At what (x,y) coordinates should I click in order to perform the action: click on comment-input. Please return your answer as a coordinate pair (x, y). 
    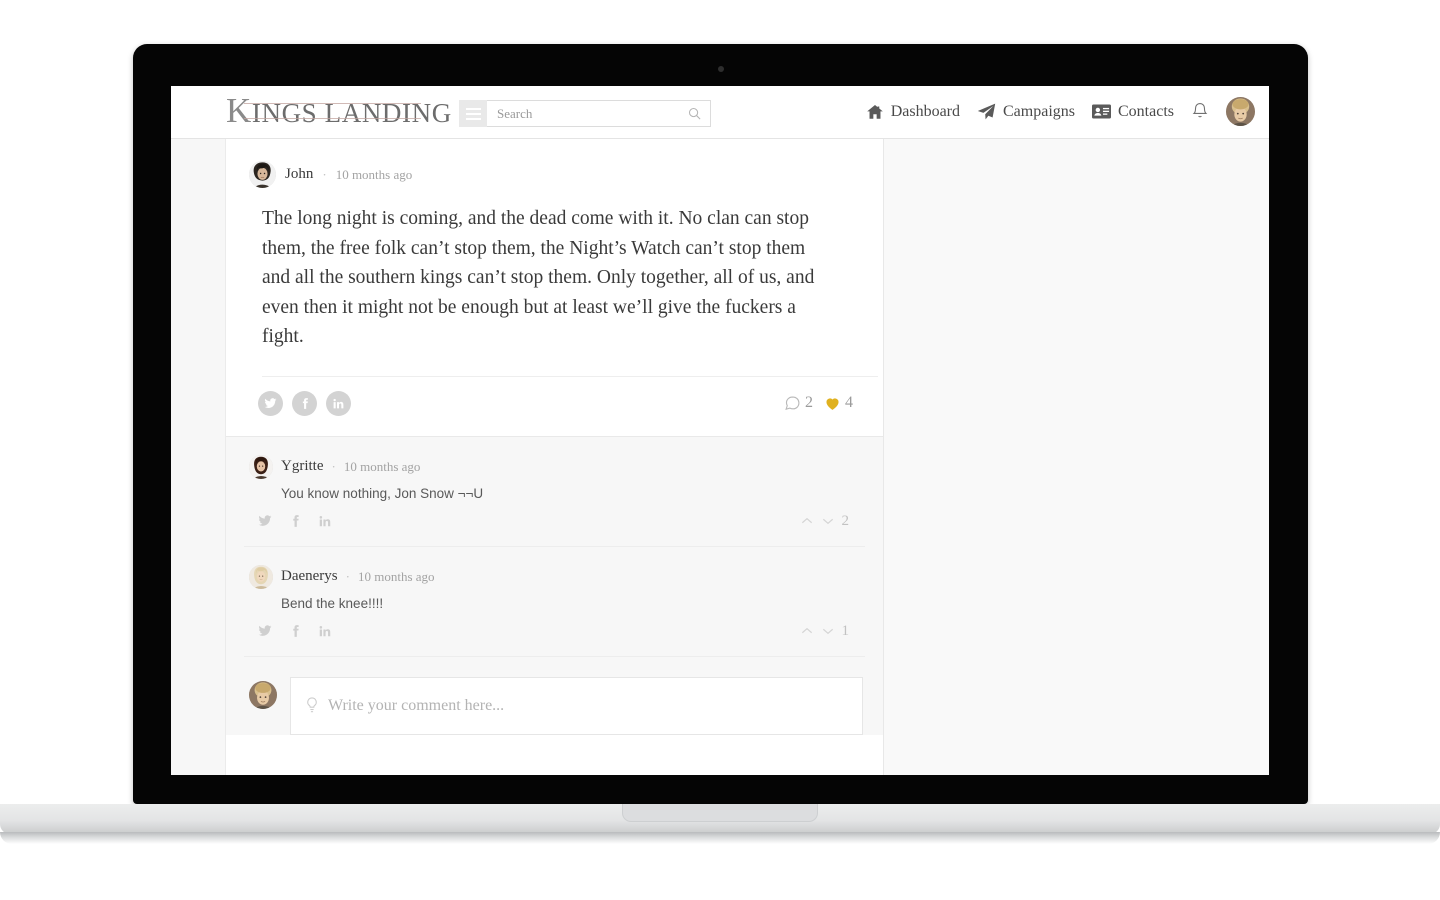
    Looking at the image, I should click on (588, 705).